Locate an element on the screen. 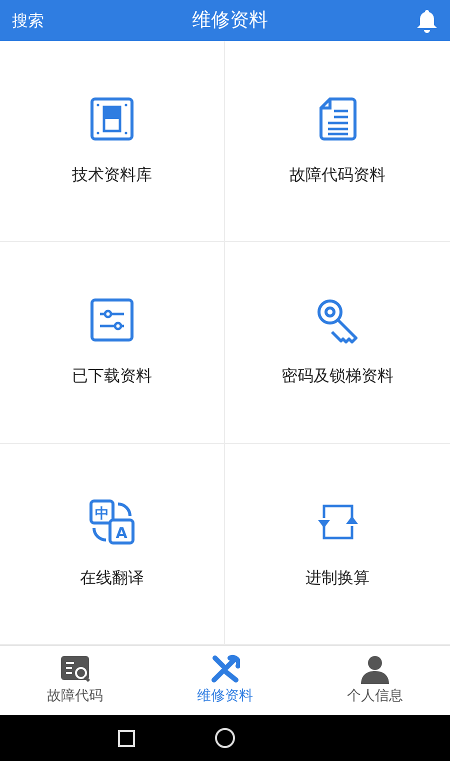 The image size is (450, 761). menu-tile: 进制换算 is located at coordinates (337, 544).